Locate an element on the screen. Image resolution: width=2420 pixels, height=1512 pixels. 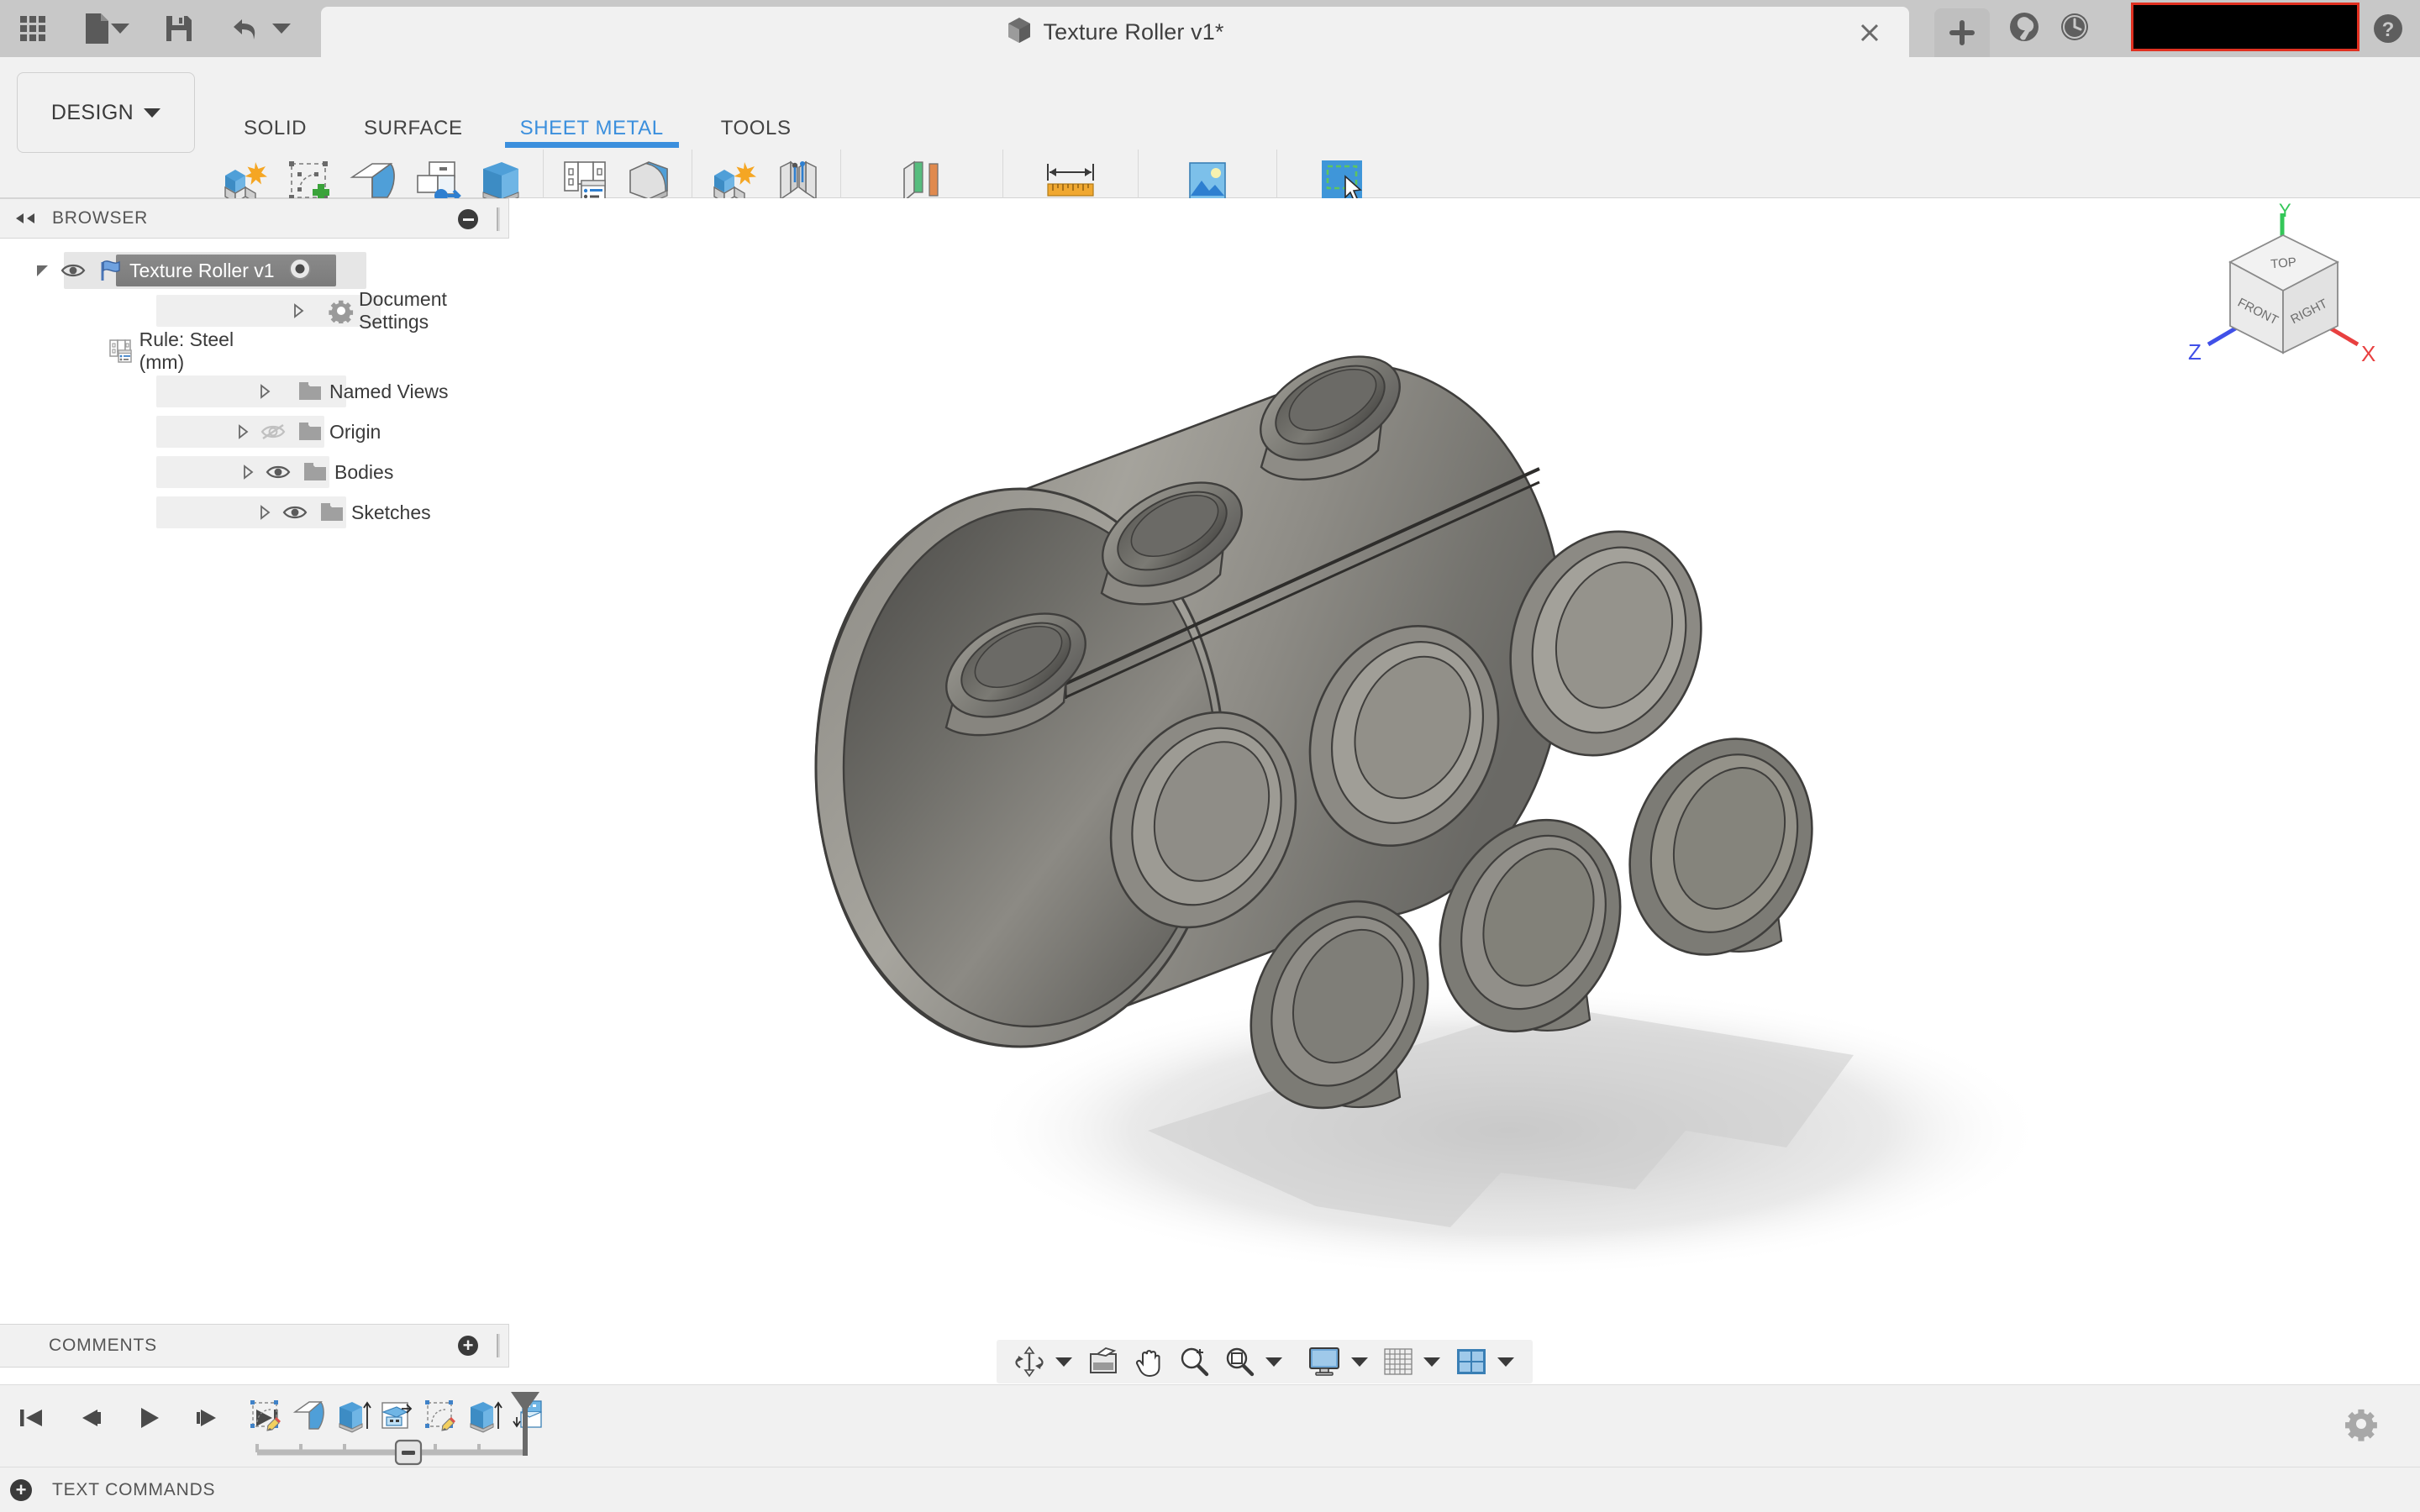
tree-label: Document Settings is located at coordinates (403, 310).